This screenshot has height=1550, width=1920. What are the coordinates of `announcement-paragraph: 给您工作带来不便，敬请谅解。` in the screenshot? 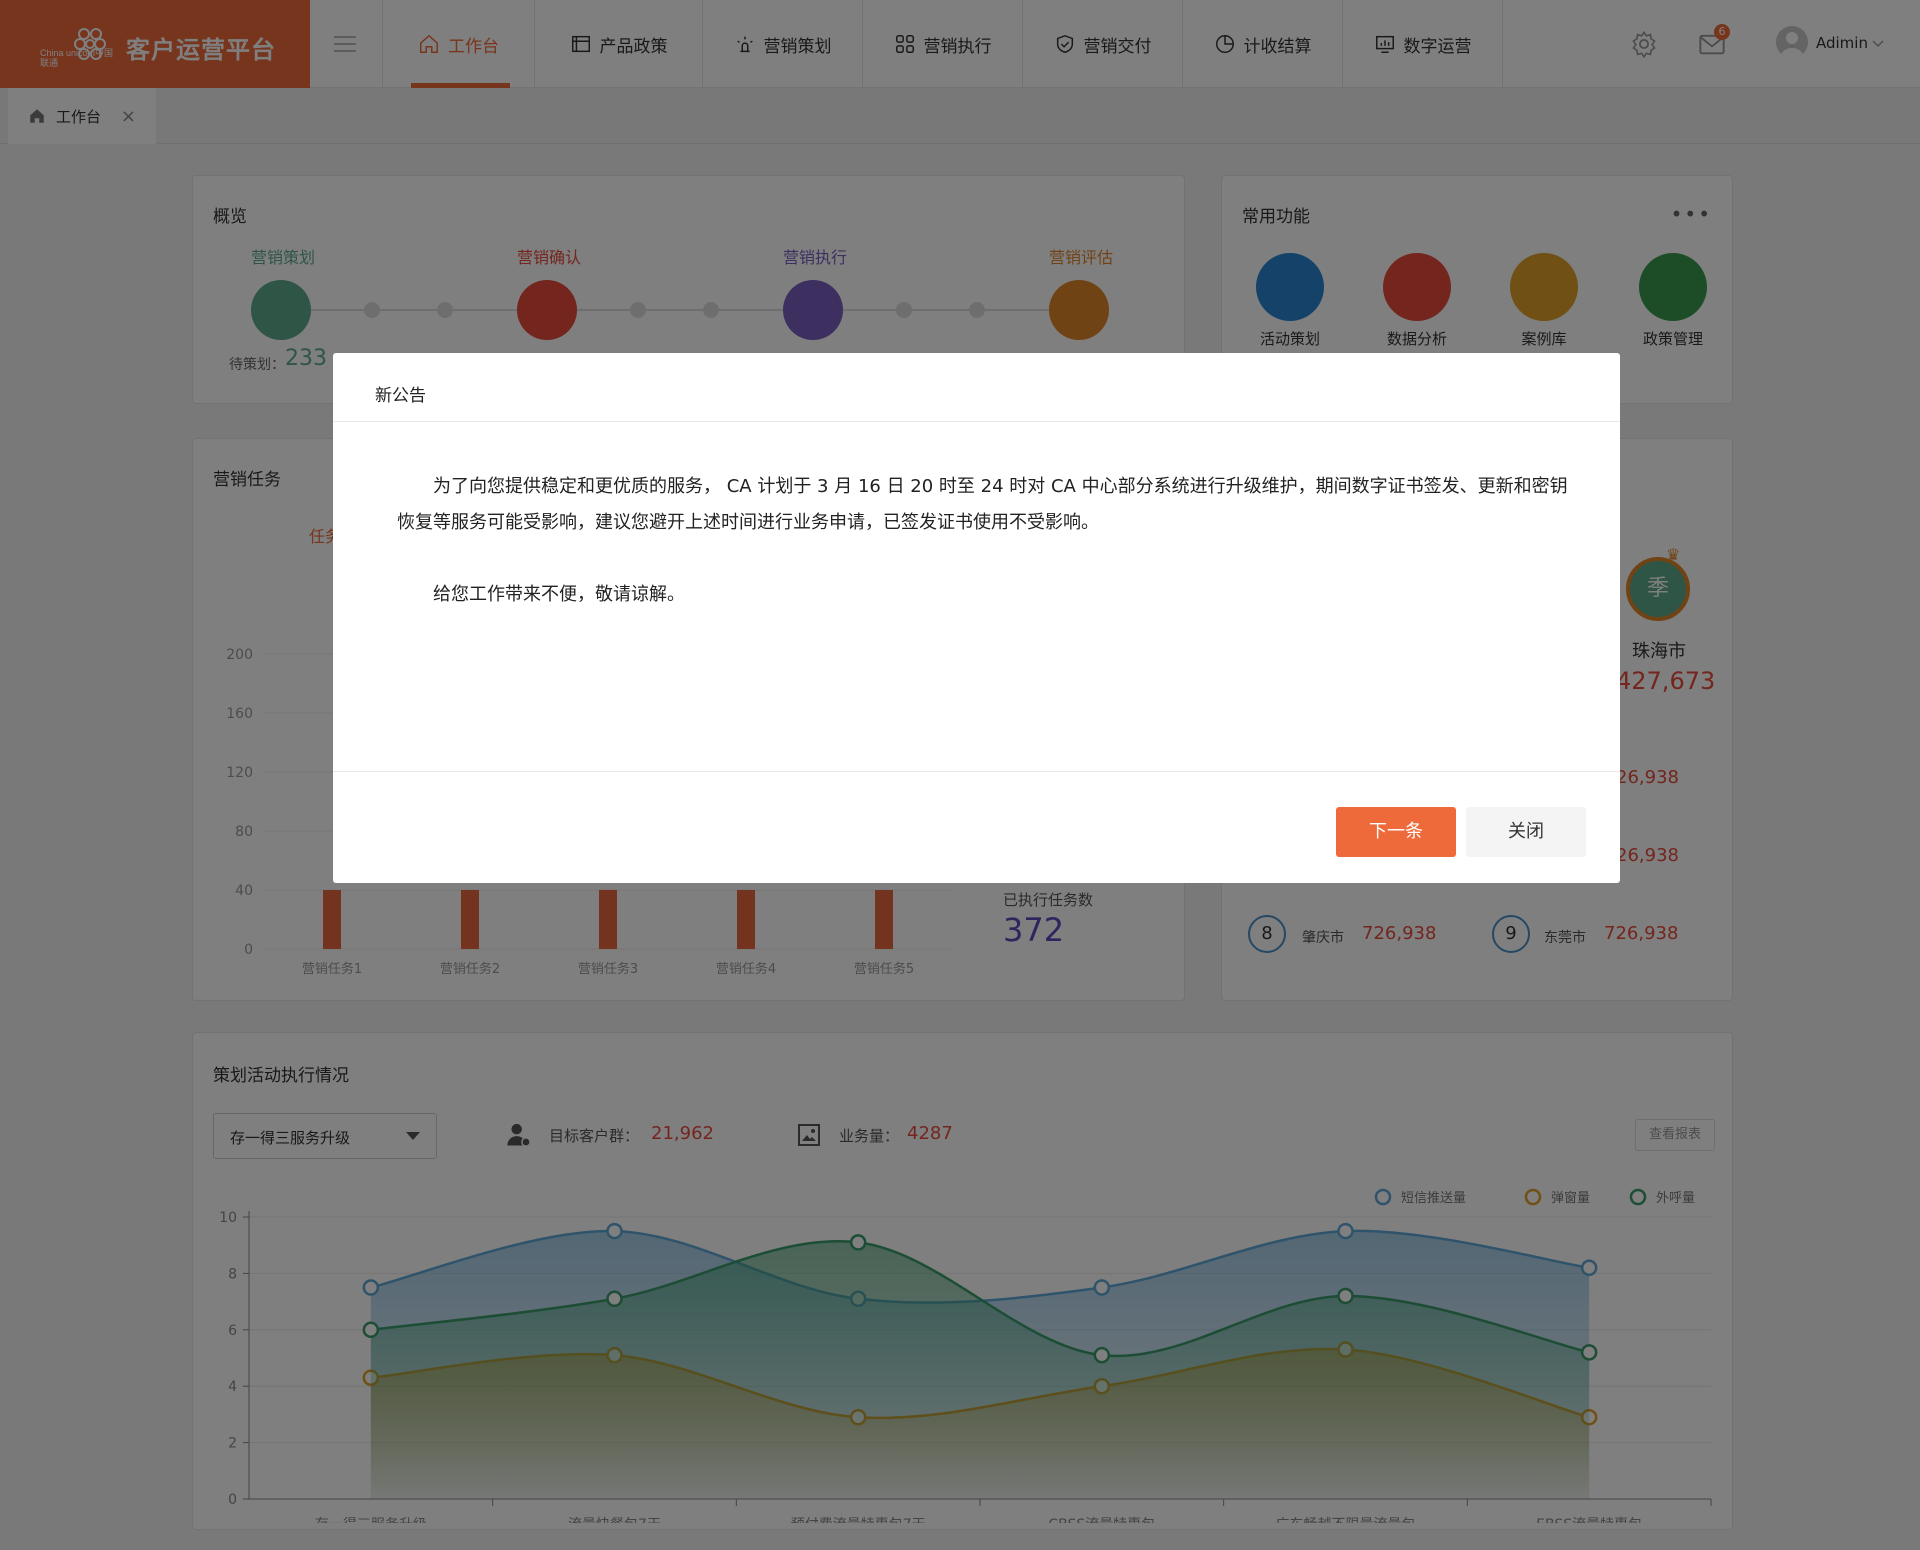 It's located at (559, 594).